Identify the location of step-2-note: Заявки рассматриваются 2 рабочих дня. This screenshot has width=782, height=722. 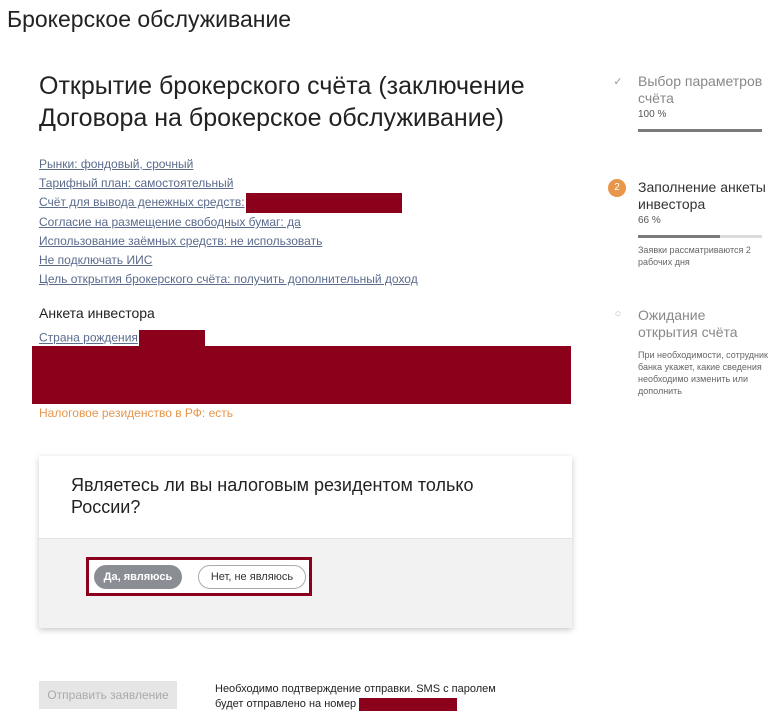
(694, 256).